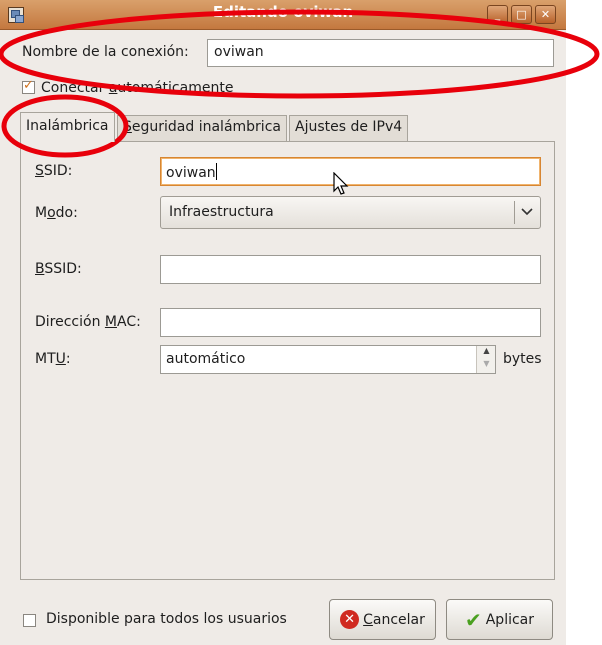 This screenshot has height=645, width=602. What do you see at coordinates (349, 128) in the screenshot?
I see `tab-ipv4-settings: Ajustes de IPv4` at bounding box center [349, 128].